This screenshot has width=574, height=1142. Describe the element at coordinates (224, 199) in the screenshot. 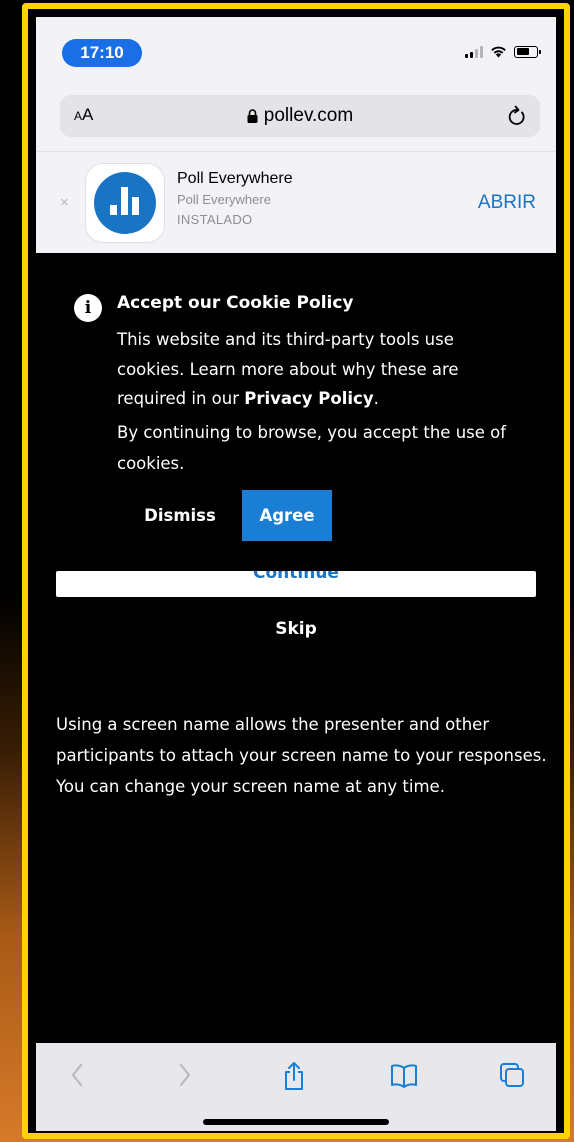

I see `app-developer: Poll Everywhere` at that location.